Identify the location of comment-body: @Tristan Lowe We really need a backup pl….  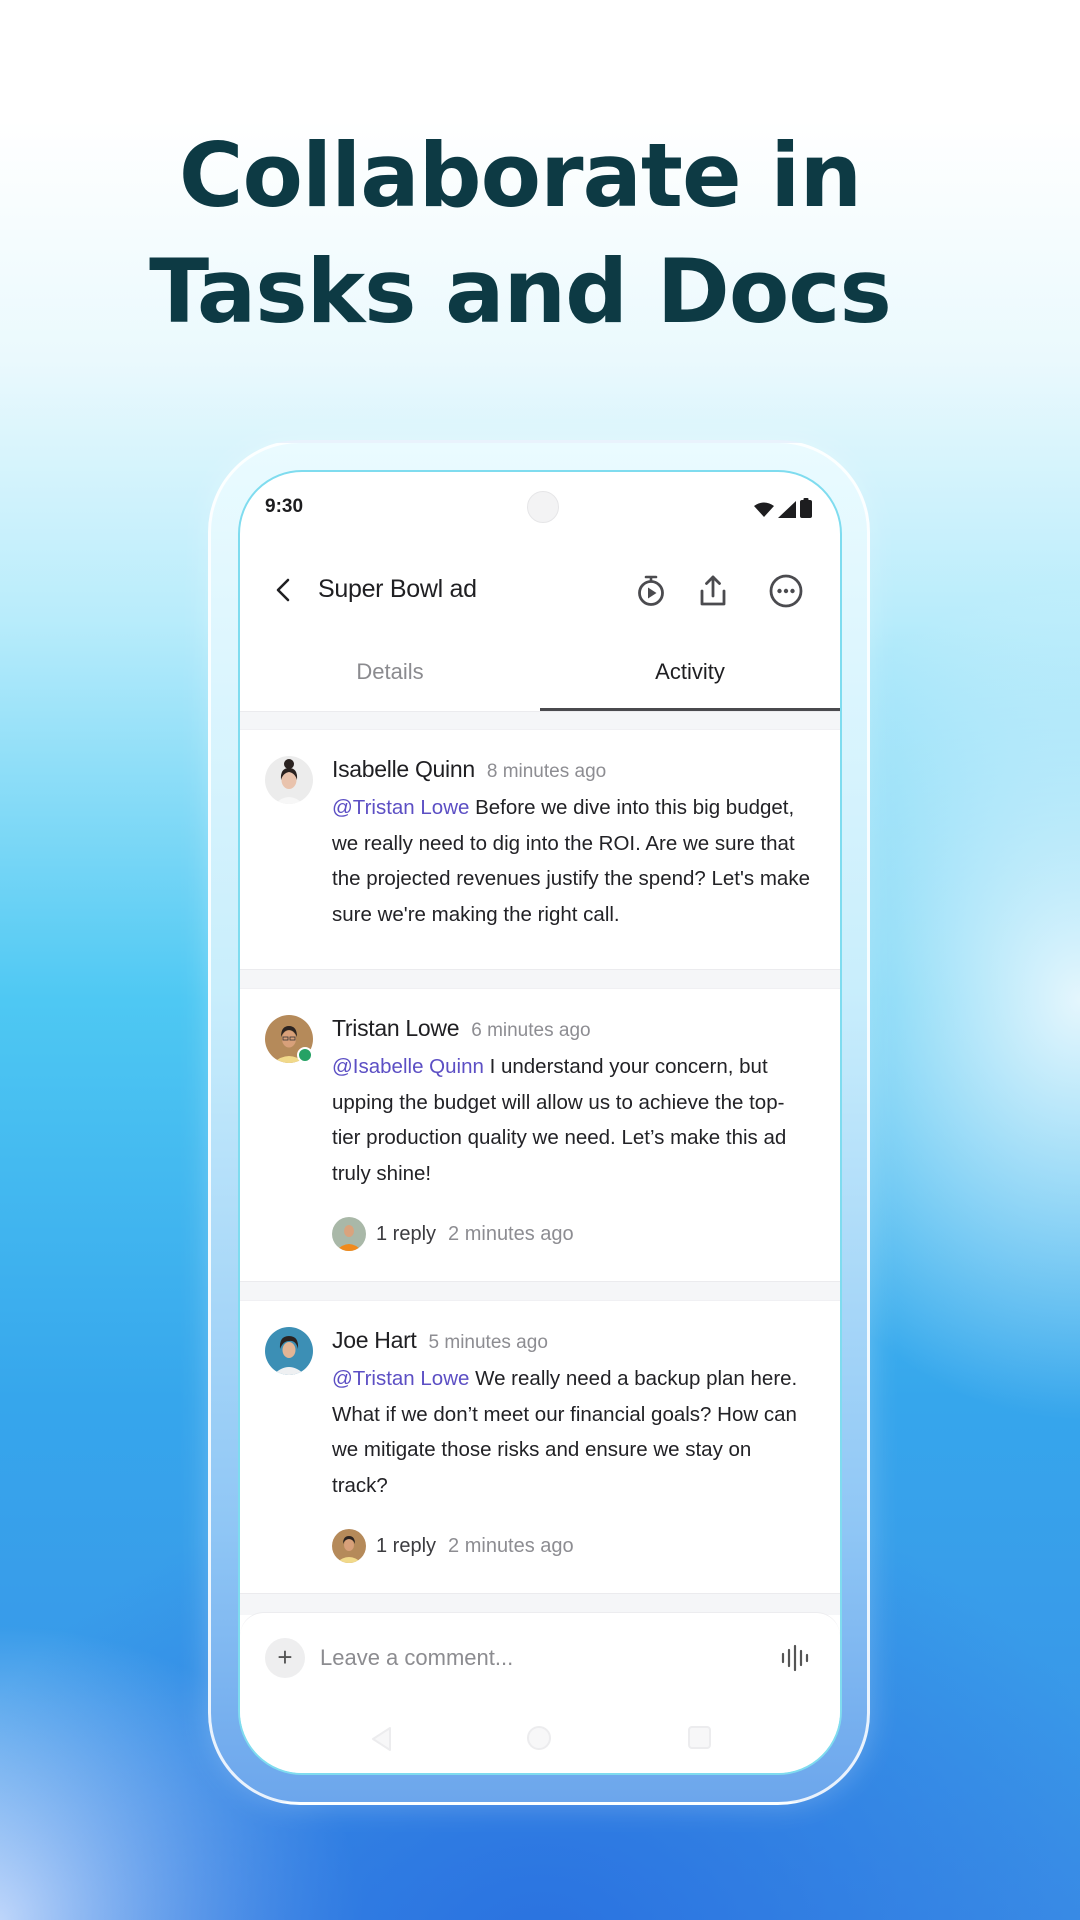
(572, 1432).